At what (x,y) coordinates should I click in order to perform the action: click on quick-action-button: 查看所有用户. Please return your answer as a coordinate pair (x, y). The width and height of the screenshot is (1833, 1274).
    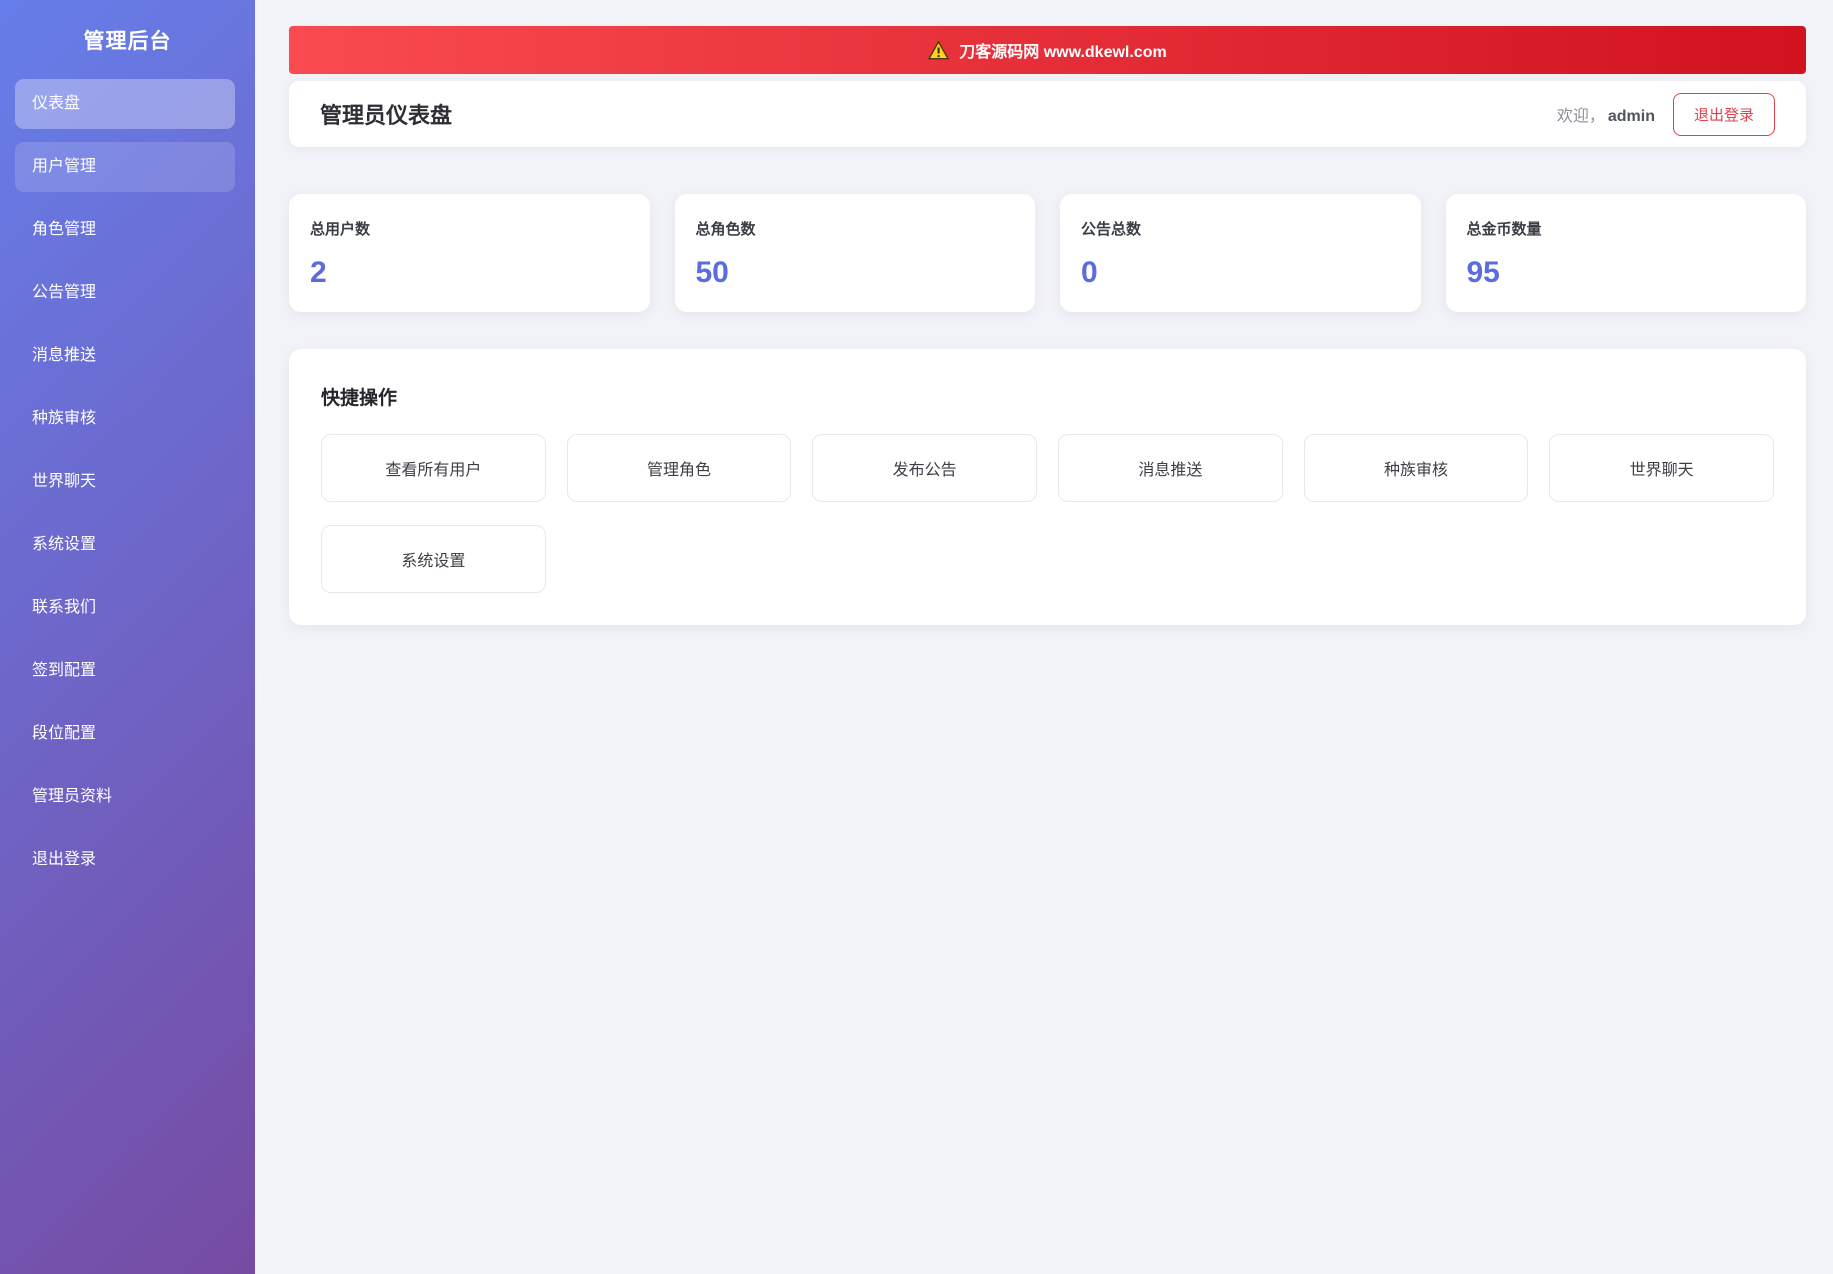
    Looking at the image, I should click on (433, 468).